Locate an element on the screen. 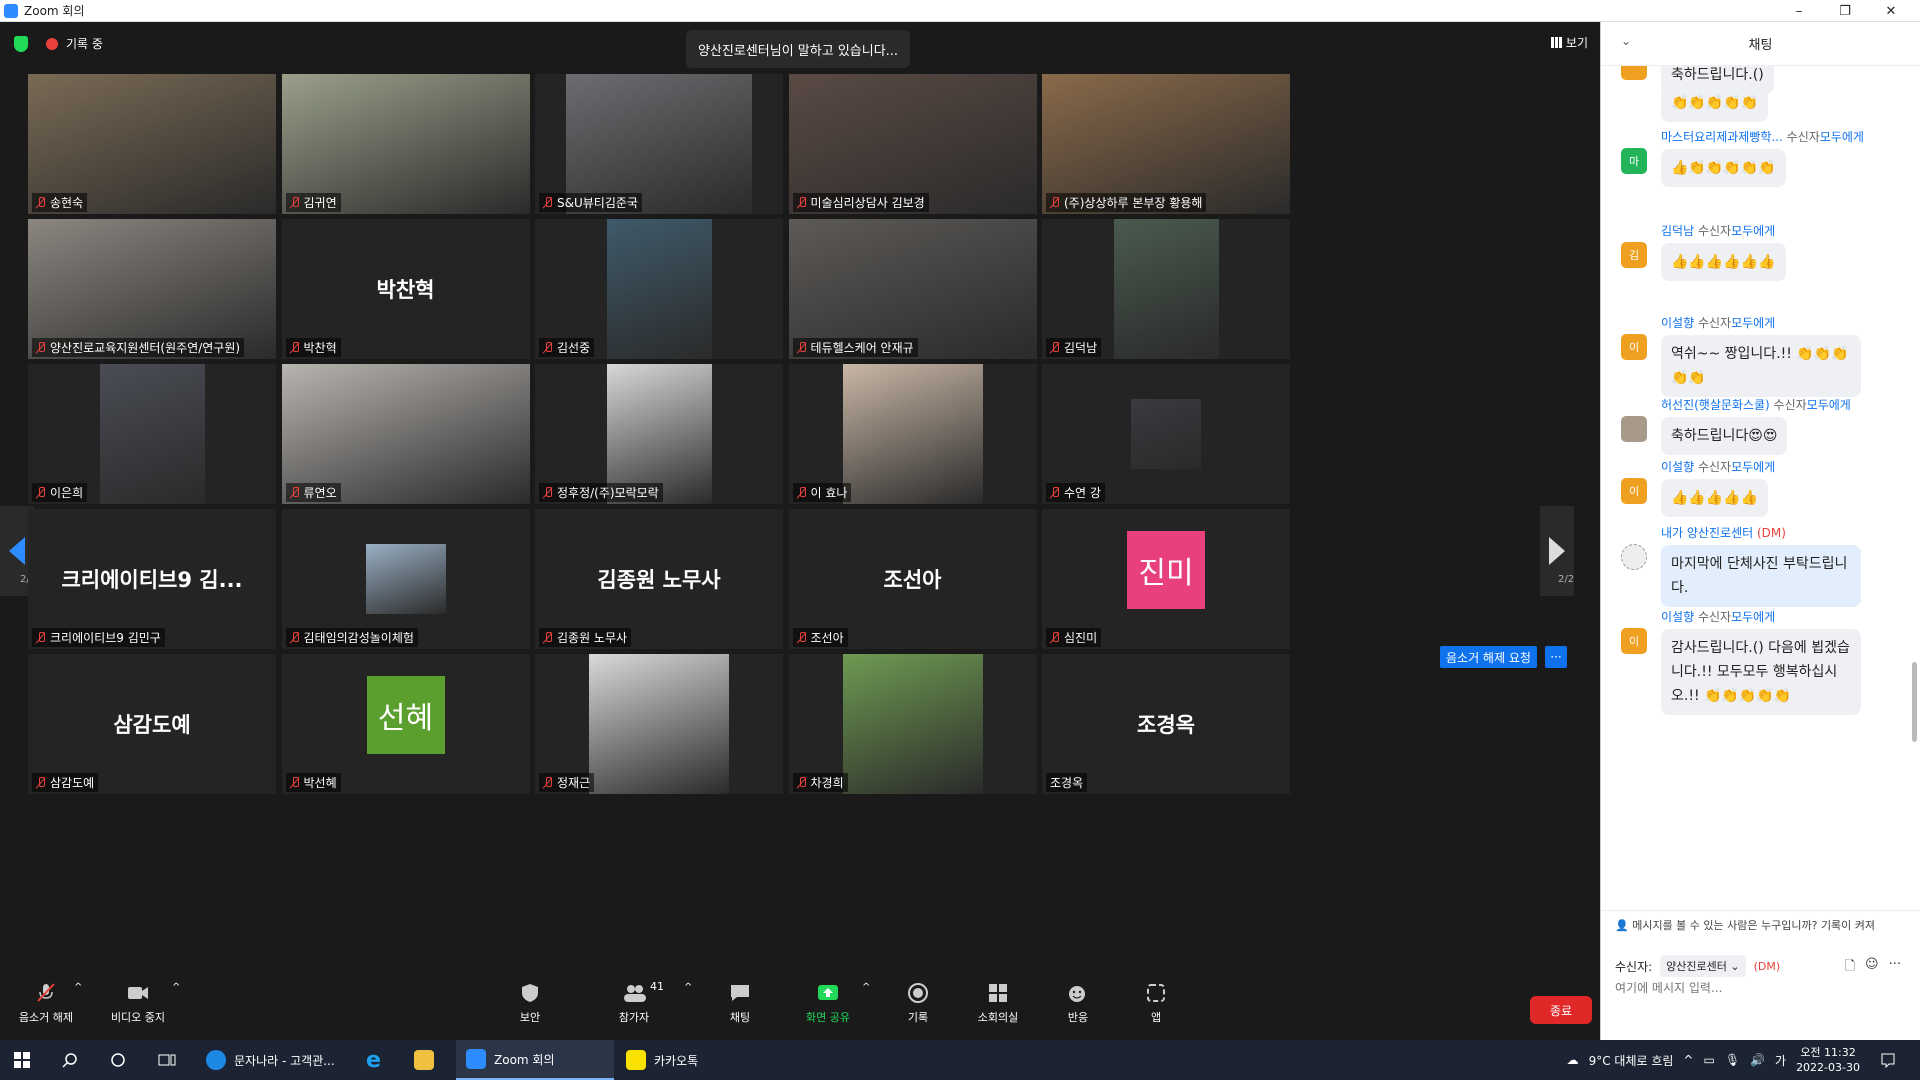 This screenshot has height=1080, width=1920. participant-tile: 이은희 is located at coordinates (152, 434).